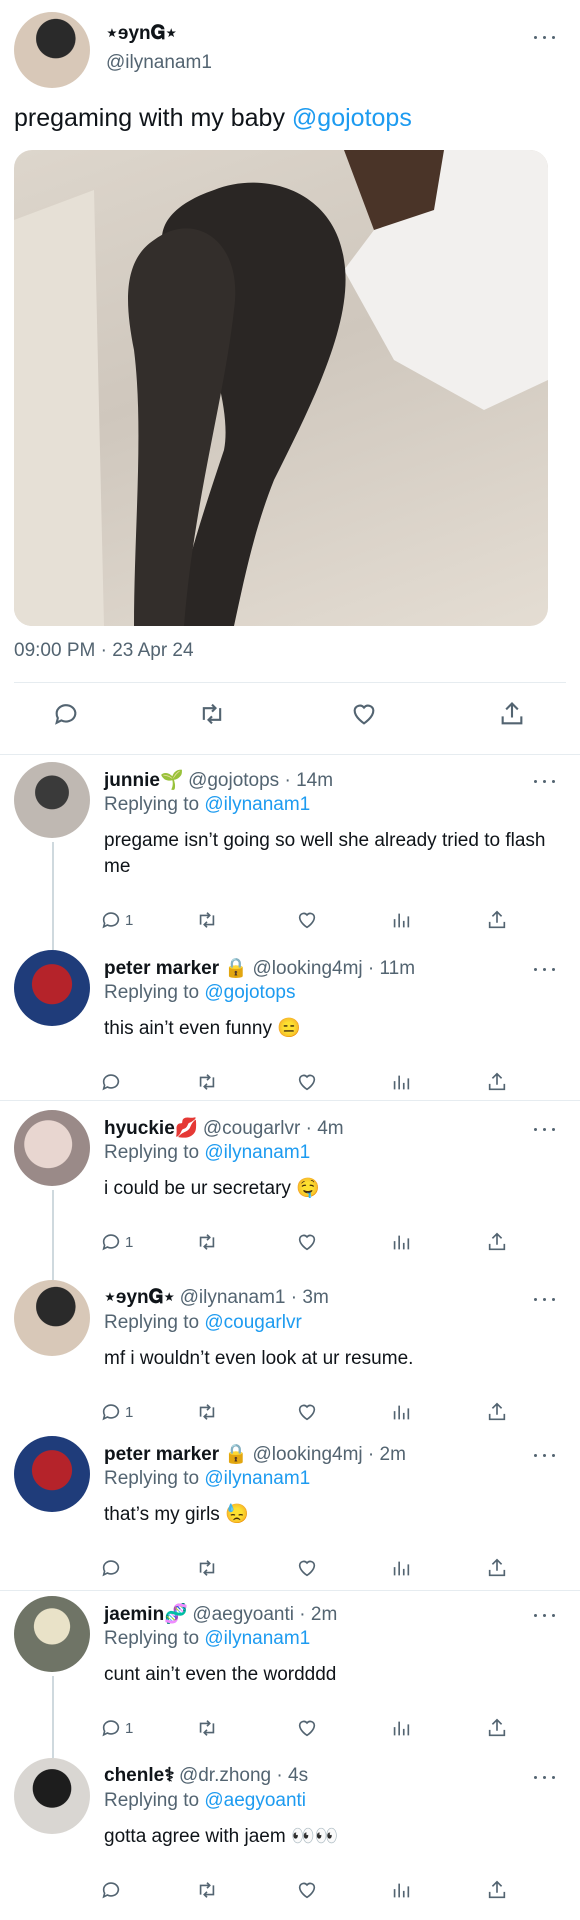  What do you see at coordinates (176, 1514) in the screenshot?
I see `reply-text: that’s my girls 😓` at bounding box center [176, 1514].